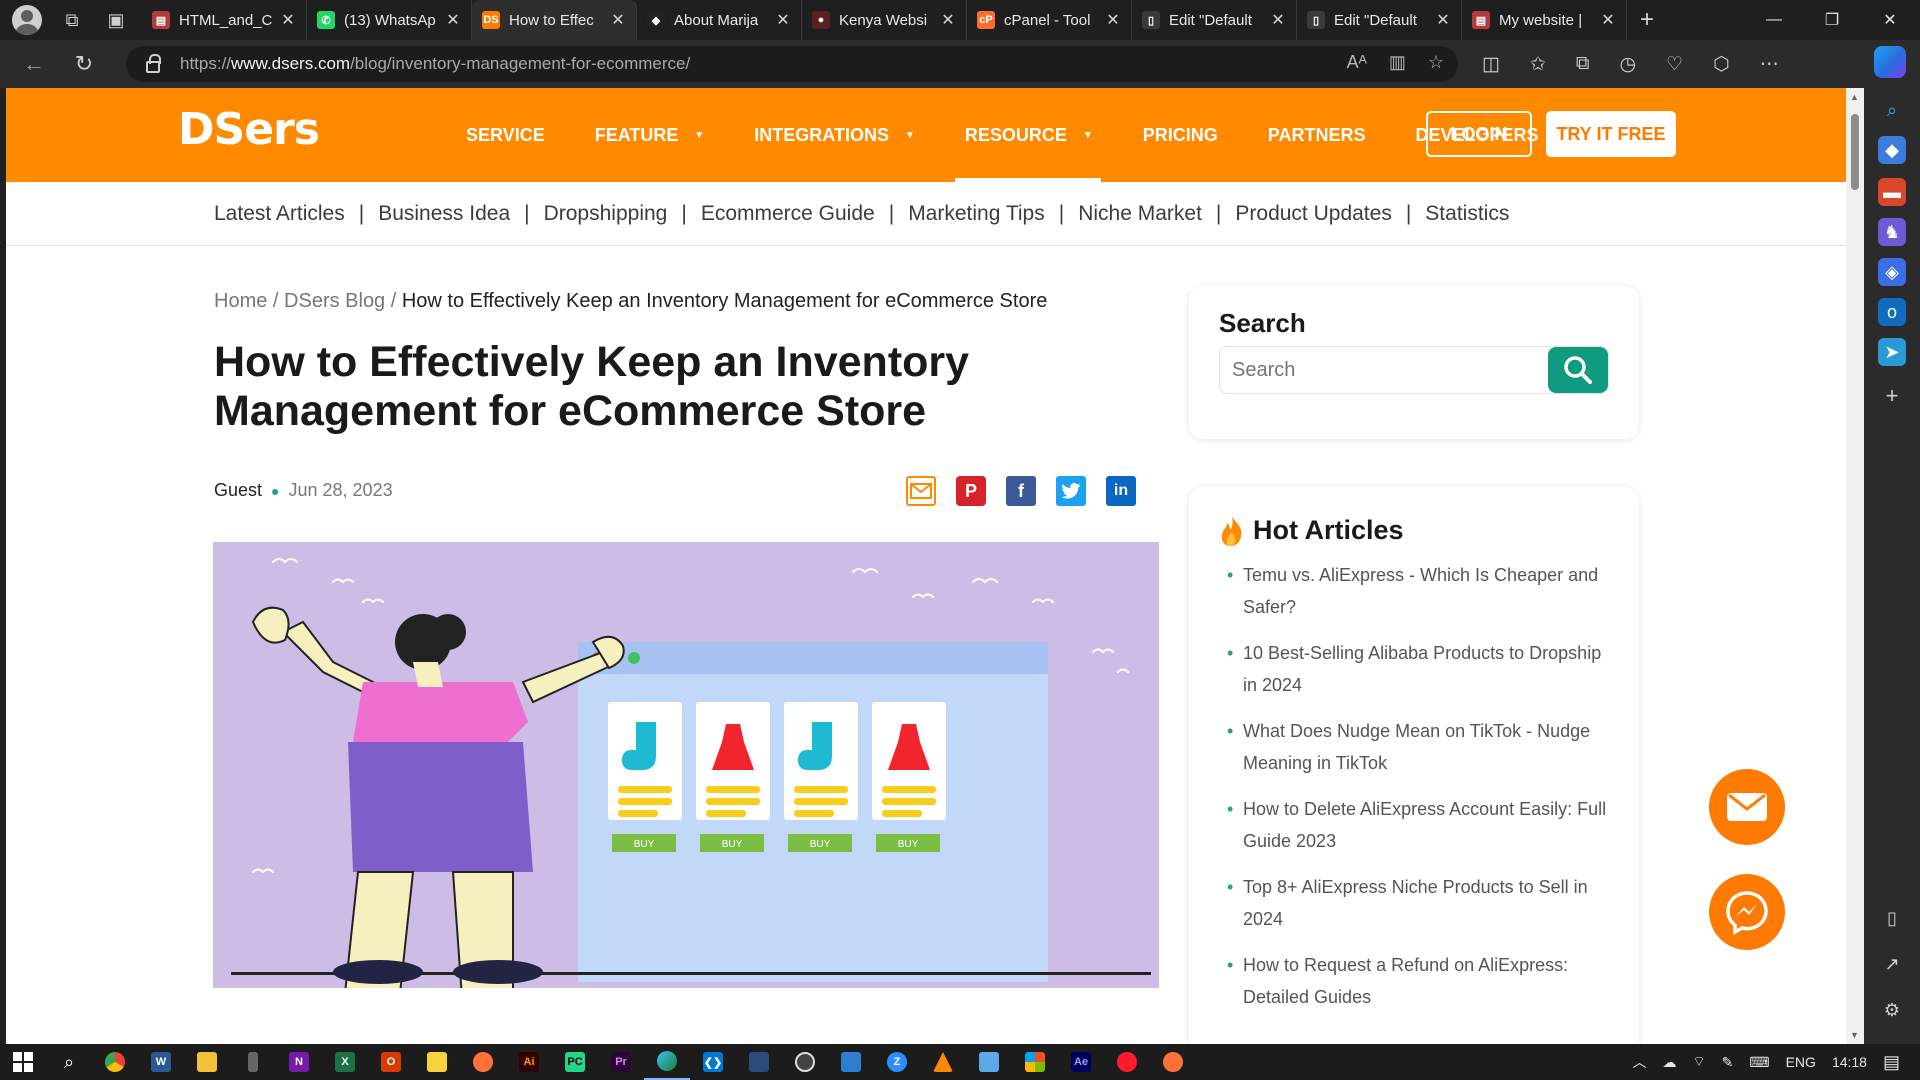 The image size is (1920, 1080). I want to click on drop-icon: ➤, so click(1892, 352).